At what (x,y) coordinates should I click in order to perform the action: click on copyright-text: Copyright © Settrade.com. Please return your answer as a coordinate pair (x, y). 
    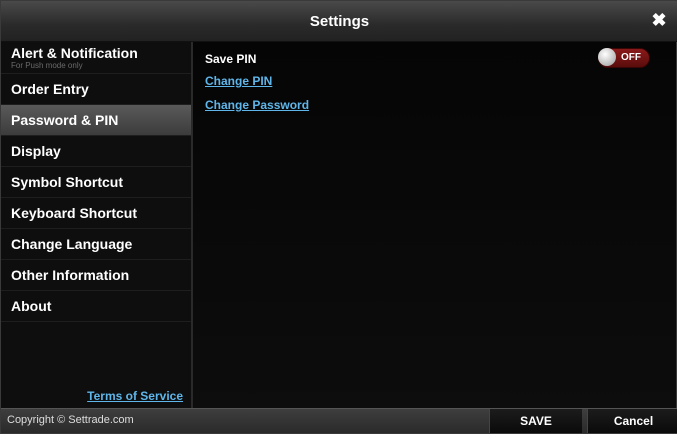
    Looking at the image, I should click on (70, 420).